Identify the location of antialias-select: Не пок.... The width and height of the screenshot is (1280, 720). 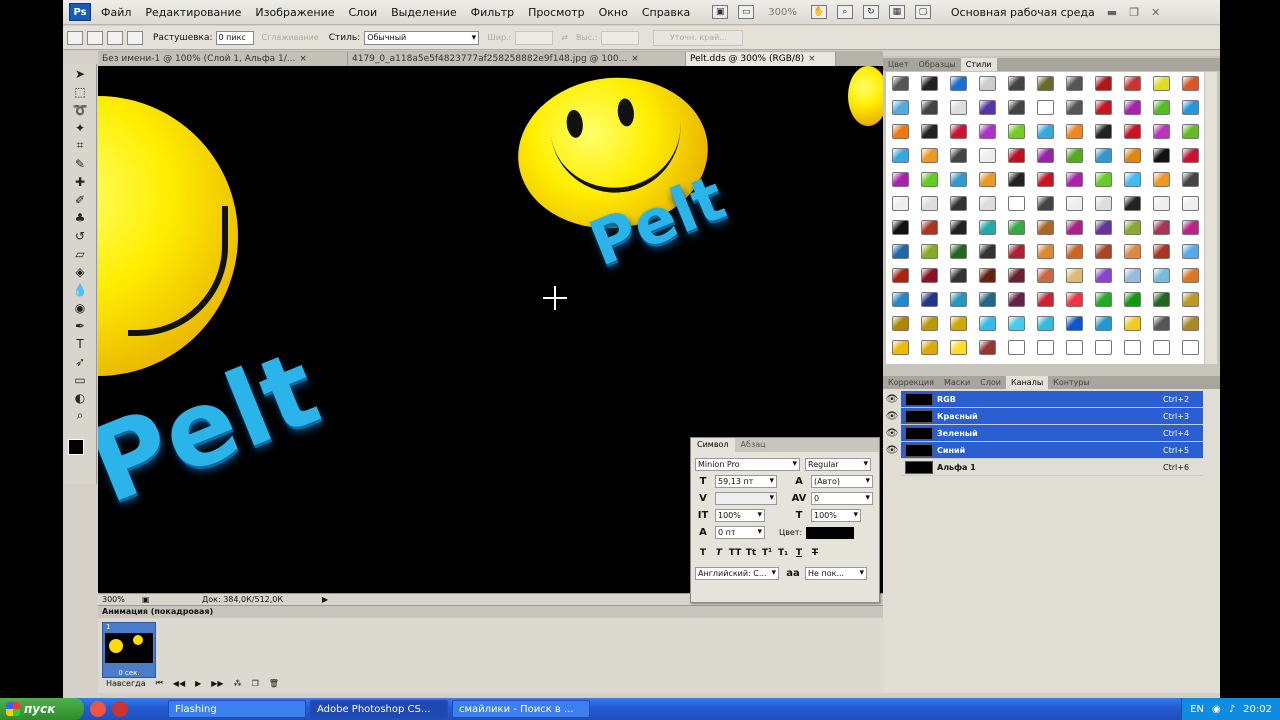
(836, 573).